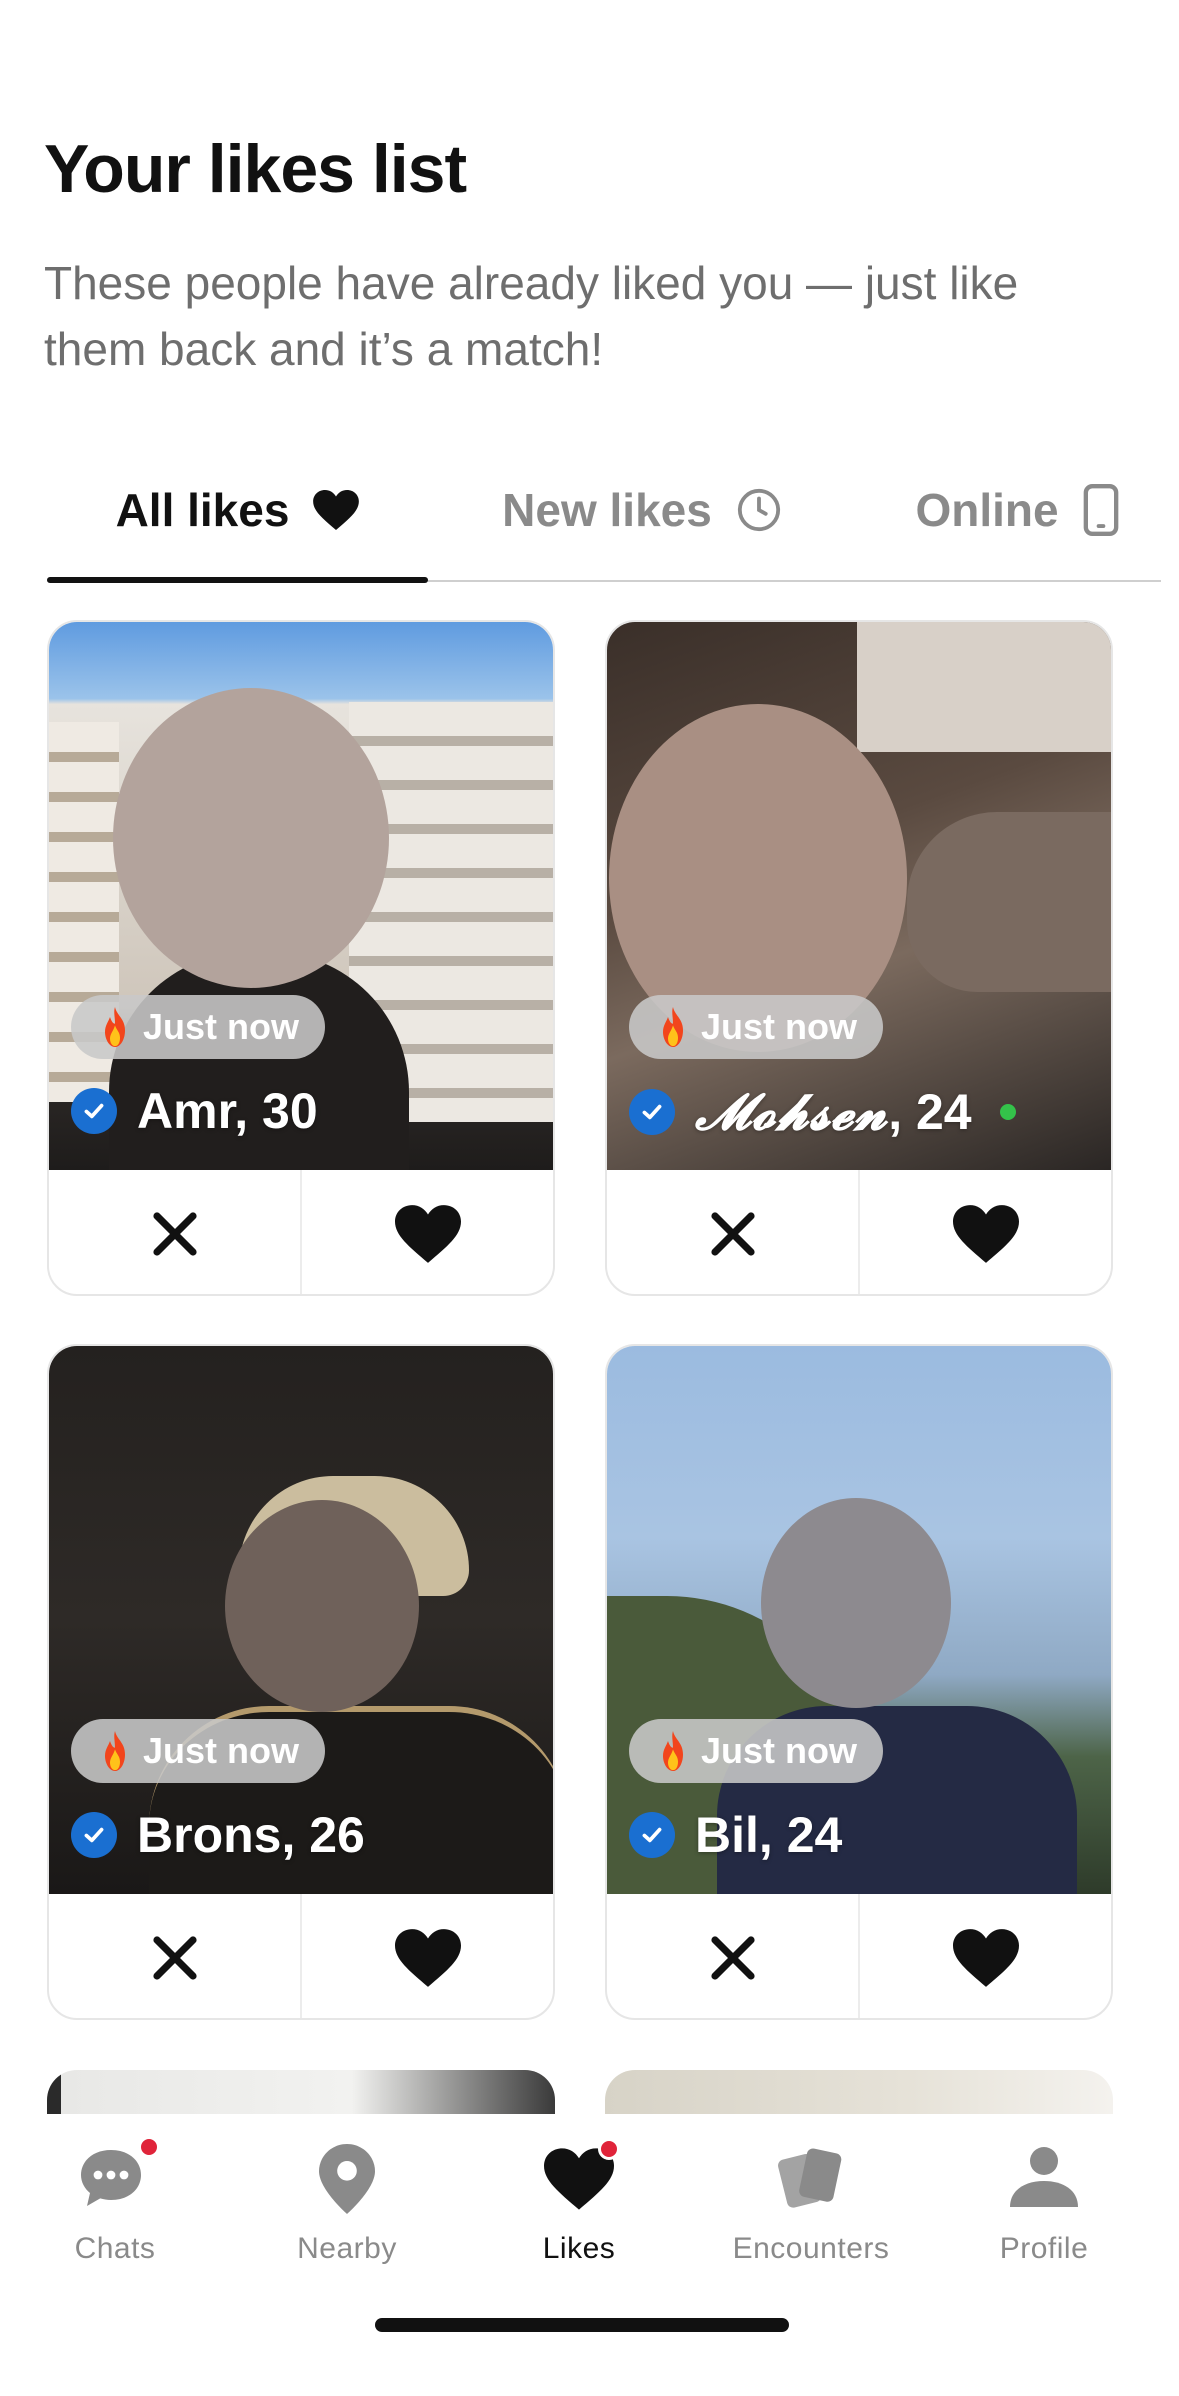  What do you see at coordinates (579, 2248) in the screenshot?
I see `nav-label: Likes` at bounding box center [579, 2248].